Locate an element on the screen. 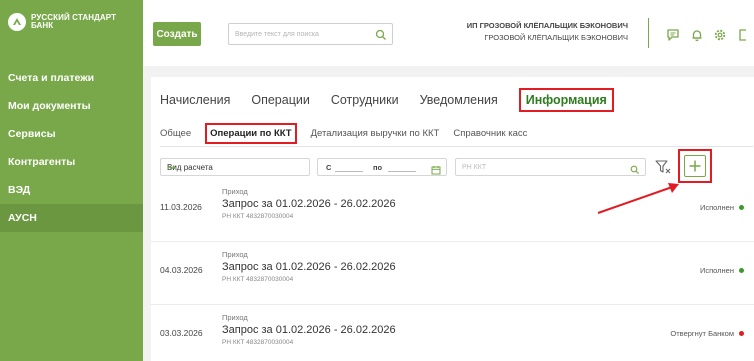 This screenshot has height=361, width=754. search-input is located at coordinates (302, 34).